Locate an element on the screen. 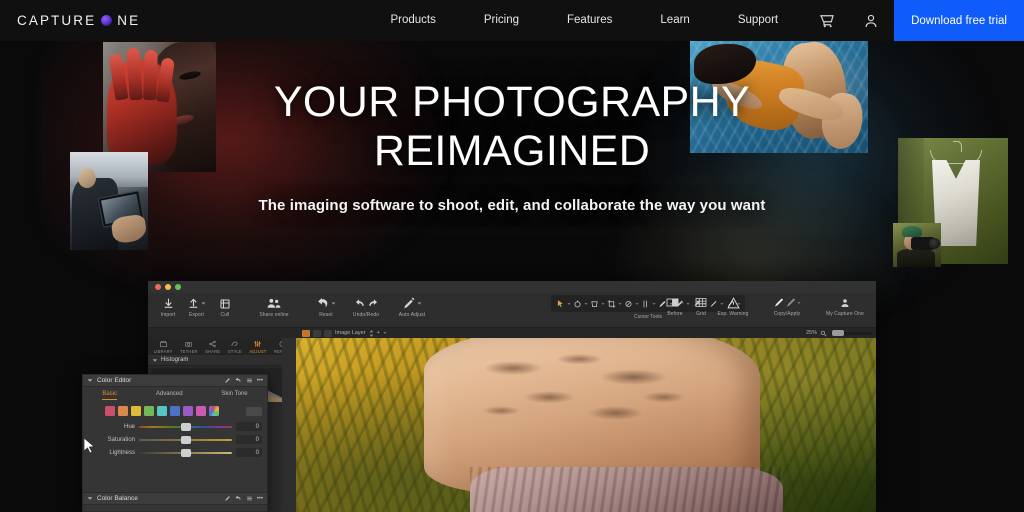 The image size is (1024, 512). toolbar-cull-button: Cull is located at coordinates (225, 307).